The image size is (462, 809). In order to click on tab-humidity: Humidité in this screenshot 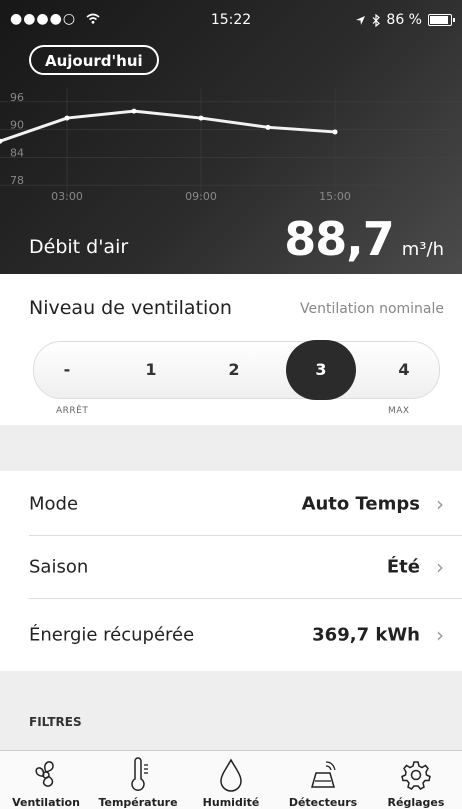, I will do `click(231, 780)`.